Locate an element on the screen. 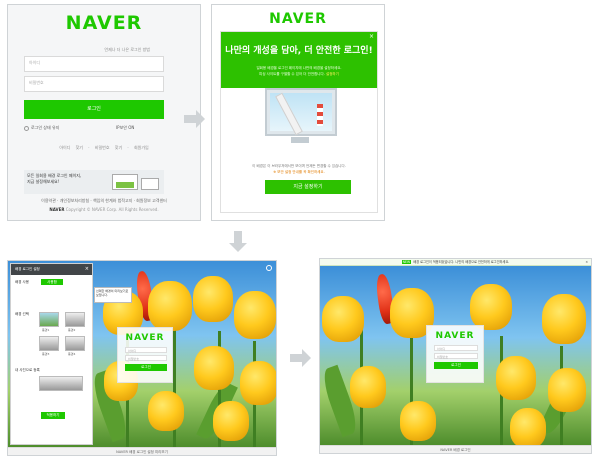 The image size is (600, 463). section-select-label: 배경 선택 is located at coordinates (22, 314).